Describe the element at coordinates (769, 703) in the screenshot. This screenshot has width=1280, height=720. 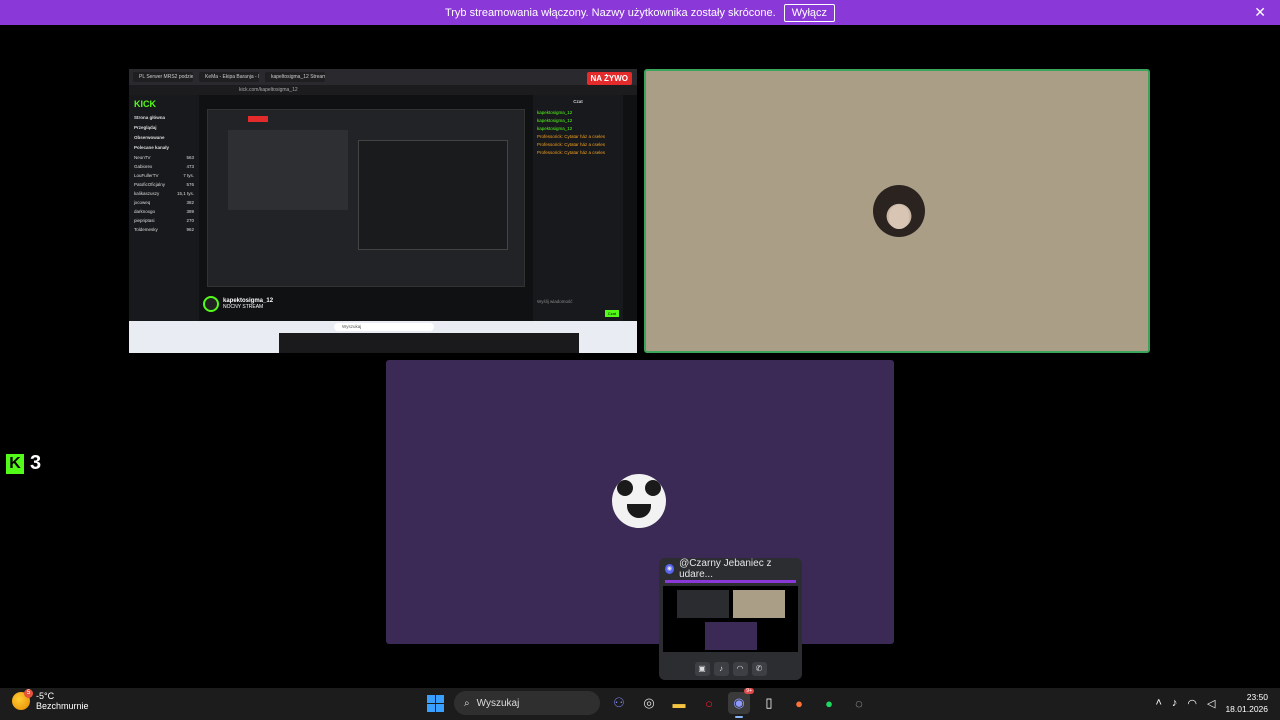
I see `notepad-icon: ▯` at that location.